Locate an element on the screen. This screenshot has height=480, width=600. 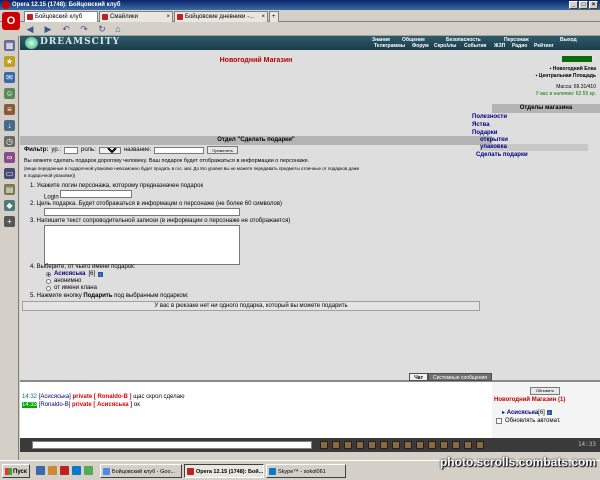
stop-icon is located at coordinates (384, 445).